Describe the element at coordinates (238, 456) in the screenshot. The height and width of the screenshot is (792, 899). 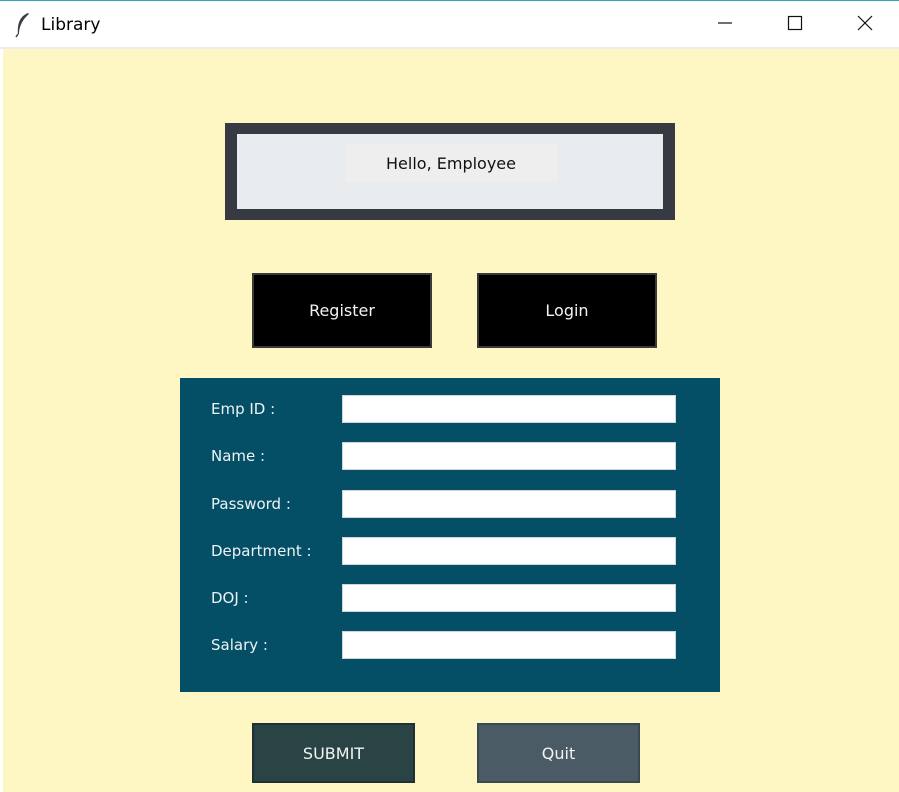
I see `name-label: Name :` at that location.